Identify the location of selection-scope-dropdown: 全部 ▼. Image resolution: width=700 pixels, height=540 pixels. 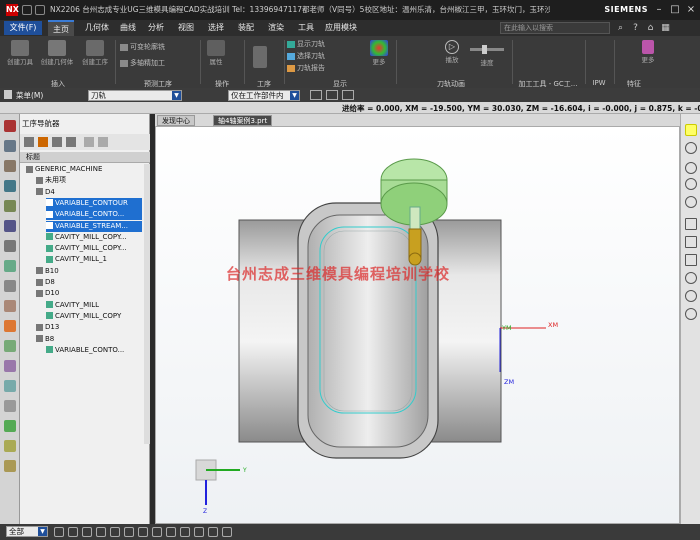
(27, 531).